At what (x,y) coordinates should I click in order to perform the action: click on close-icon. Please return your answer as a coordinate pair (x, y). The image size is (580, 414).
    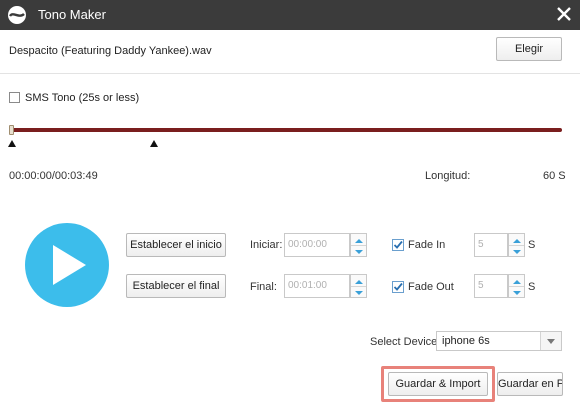
    Looking at the image, I should click on (564, 14).